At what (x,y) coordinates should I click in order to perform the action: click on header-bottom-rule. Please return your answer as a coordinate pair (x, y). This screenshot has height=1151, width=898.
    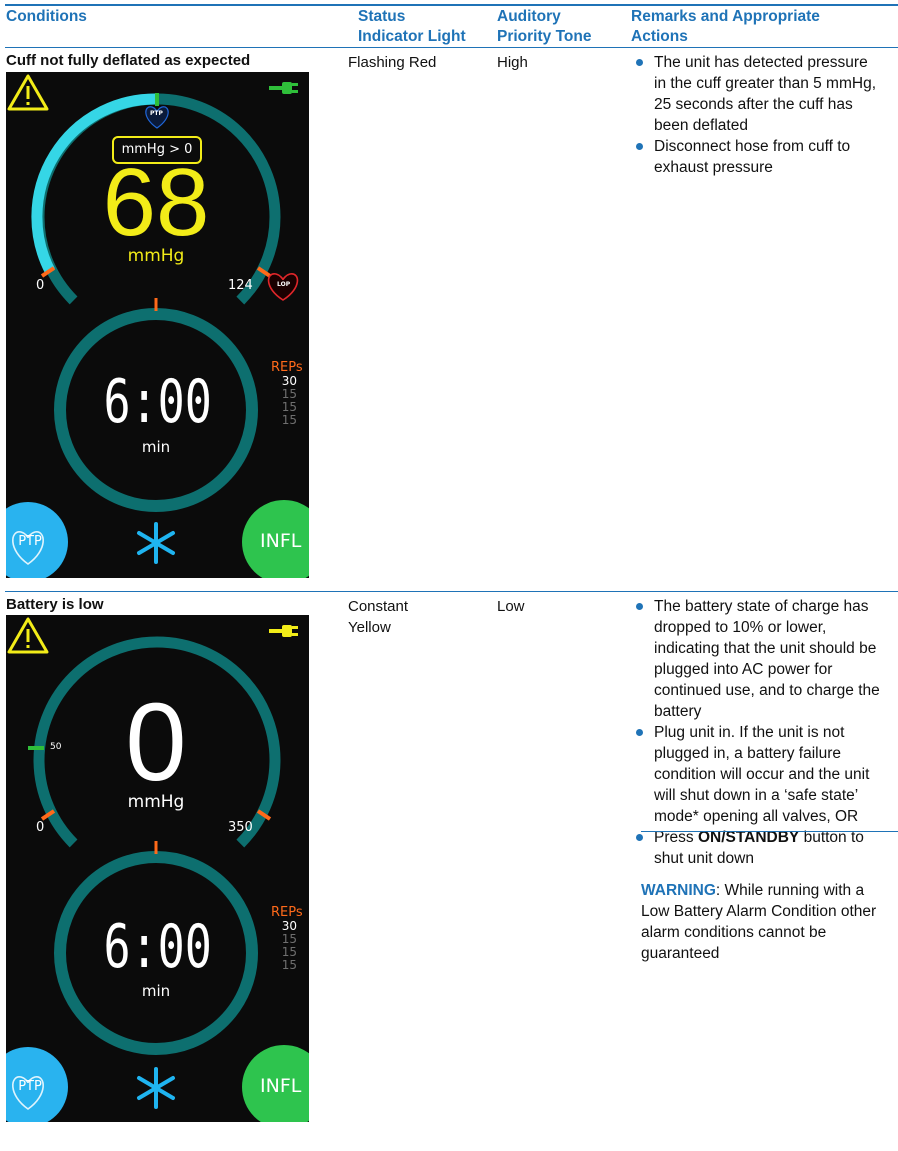
    Looking at the image, I should click on (451, 47).